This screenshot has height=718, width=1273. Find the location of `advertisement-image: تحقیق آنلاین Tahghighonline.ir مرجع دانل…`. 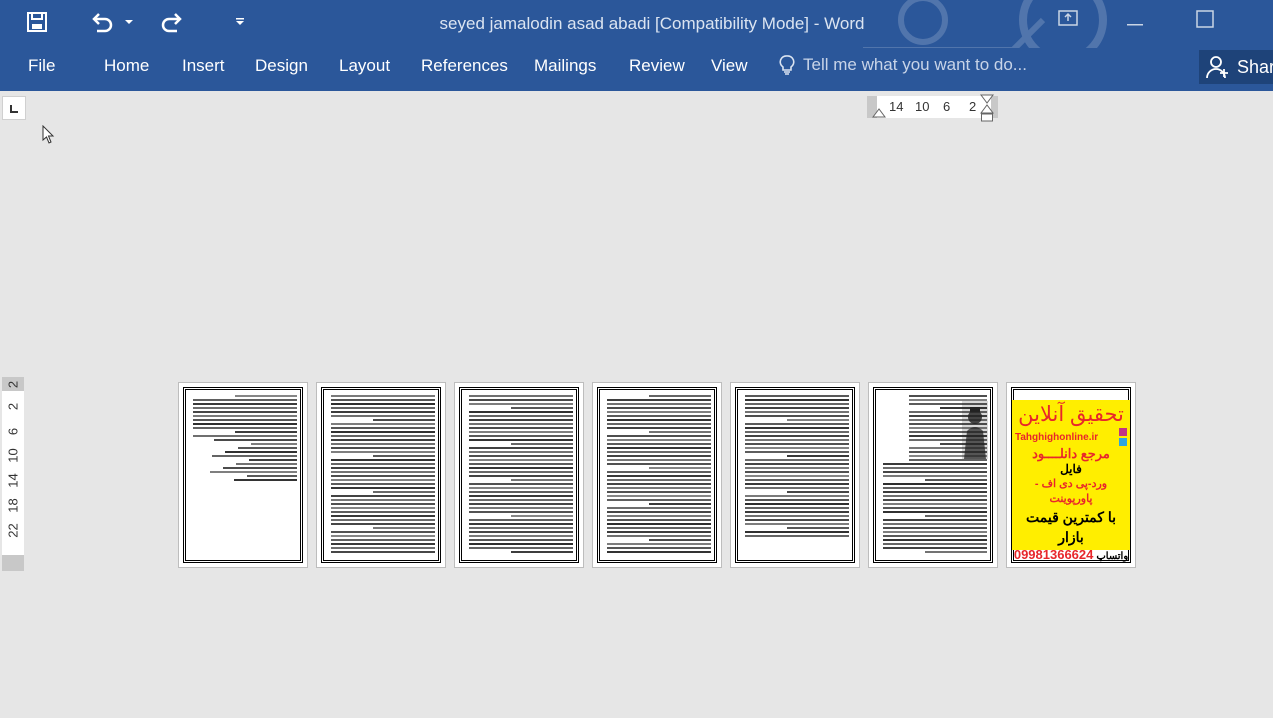

advertisement-image: تحقیق آنلاین Tahghighonline.ir مرجع دانل… is located at coordinates (1071, 481).